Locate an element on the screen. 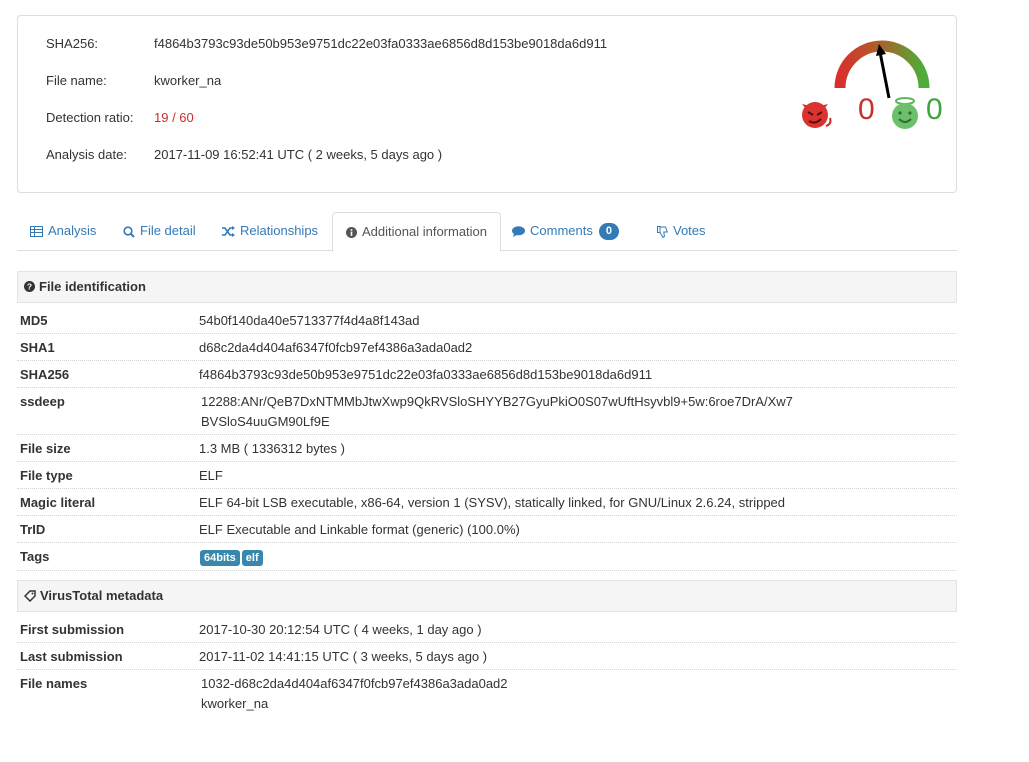 This screenshot has width=1029, height=762. file-identification-header: ? File identification is located at coordinates (487, 287).